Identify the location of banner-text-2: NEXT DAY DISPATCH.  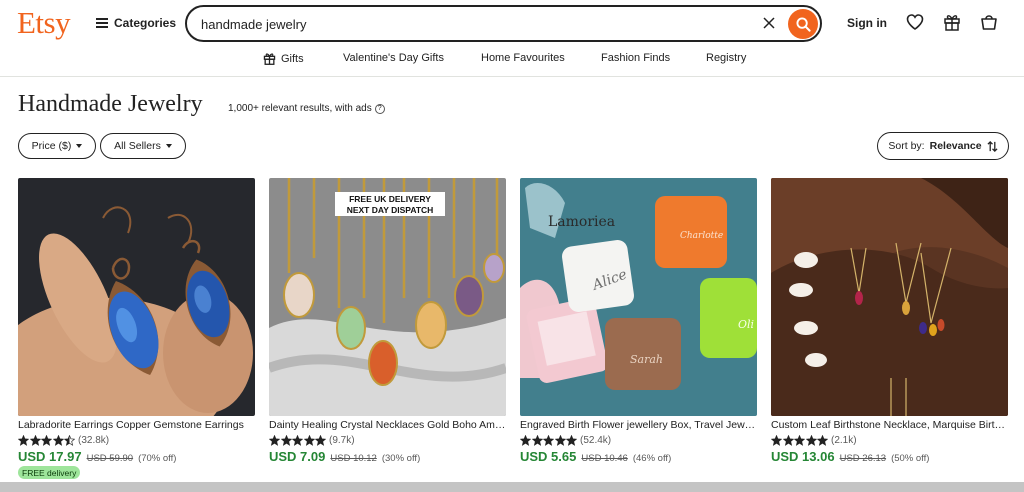
(390, 210).